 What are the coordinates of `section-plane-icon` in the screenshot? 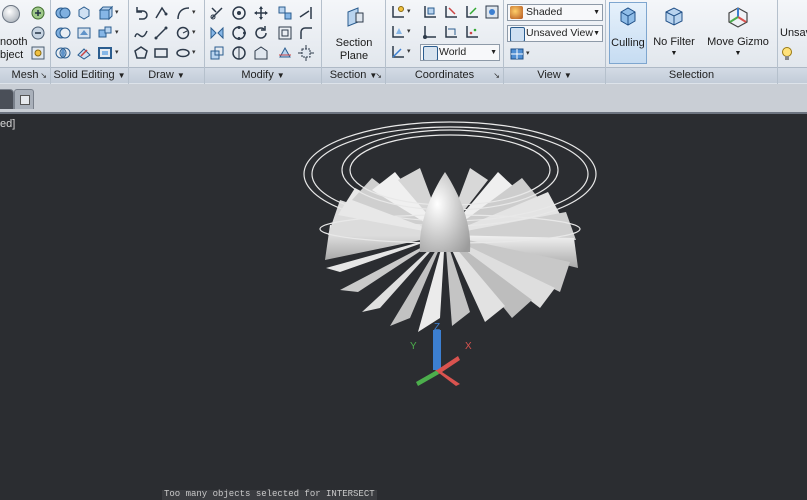 It's located at (355, 17).